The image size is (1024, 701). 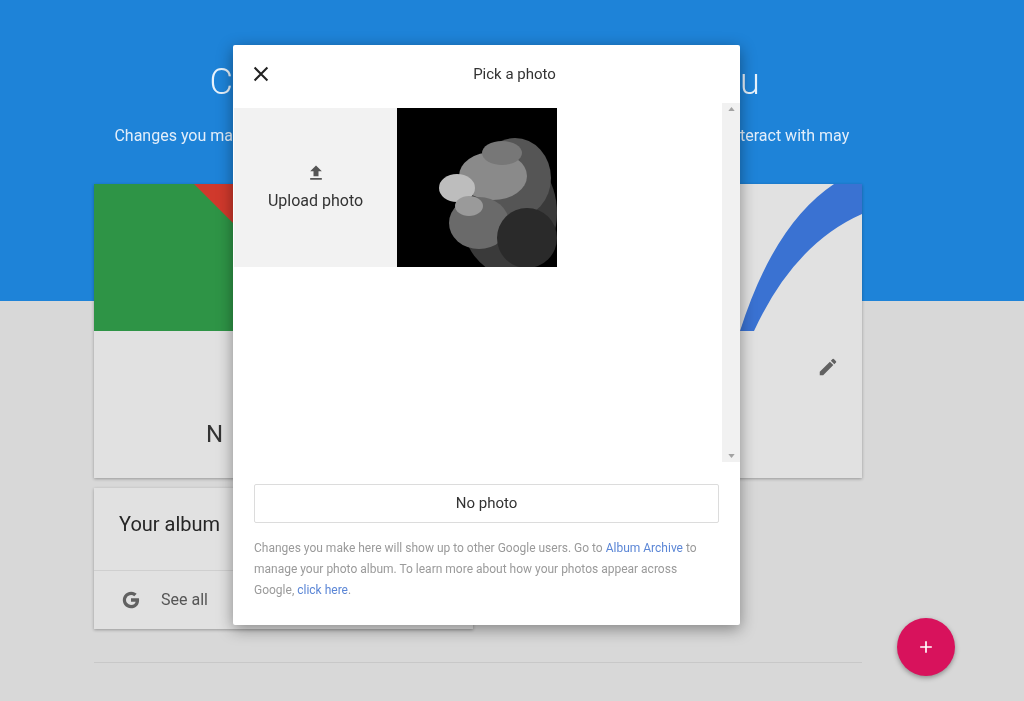 What do you see at coordinates (221, 82) in the screenshot?
I see `page-heading: C` at bounding box center [221, 82].